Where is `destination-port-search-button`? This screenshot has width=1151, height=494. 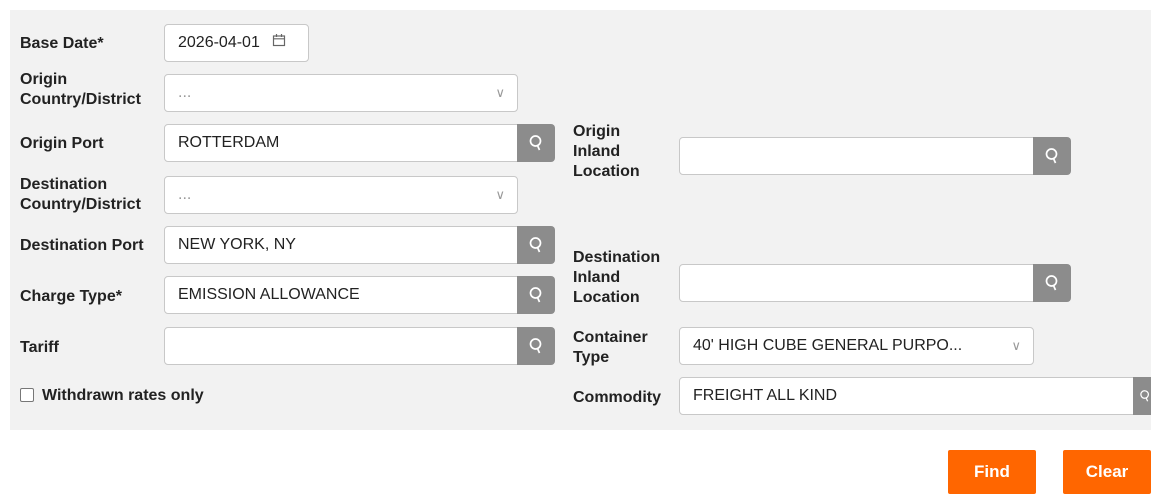 destination-port-search-button is located at coordinates (536, 245).